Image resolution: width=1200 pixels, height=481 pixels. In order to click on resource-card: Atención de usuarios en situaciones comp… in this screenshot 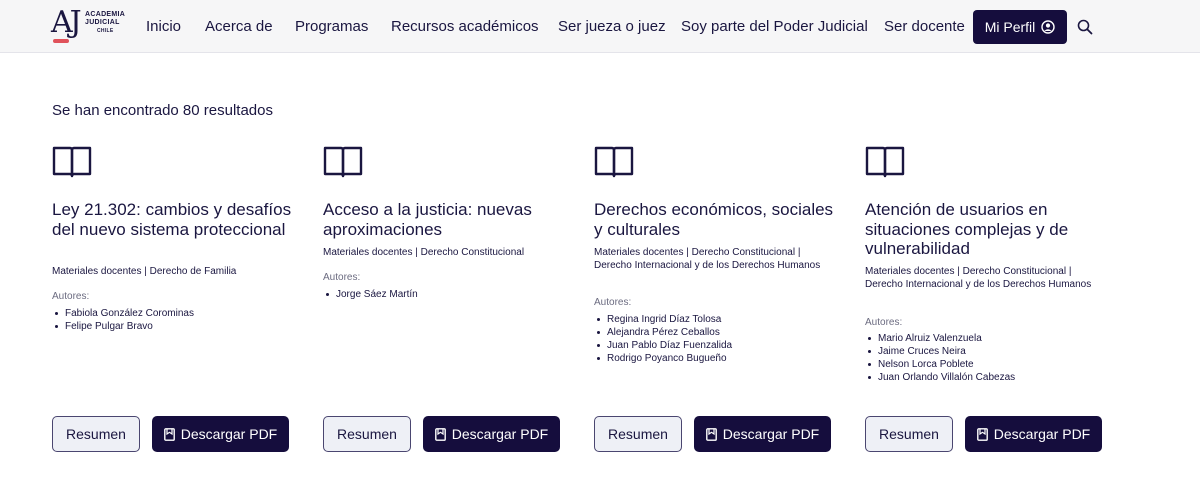, I will do `click(985, 304)`.